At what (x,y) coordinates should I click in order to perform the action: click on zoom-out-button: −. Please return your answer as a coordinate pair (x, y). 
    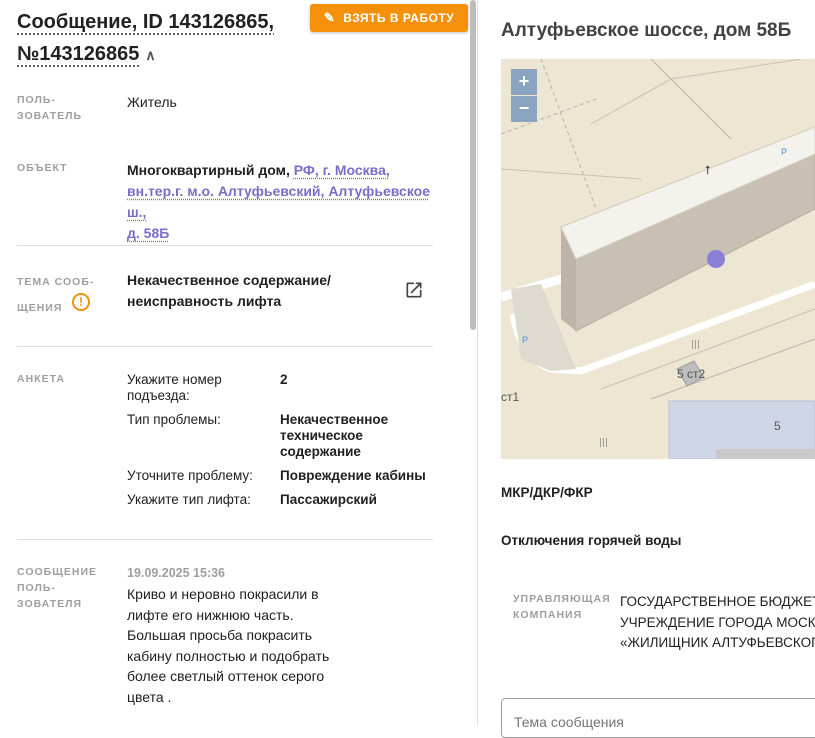
    Looking at the image, I should click on (524, 109).